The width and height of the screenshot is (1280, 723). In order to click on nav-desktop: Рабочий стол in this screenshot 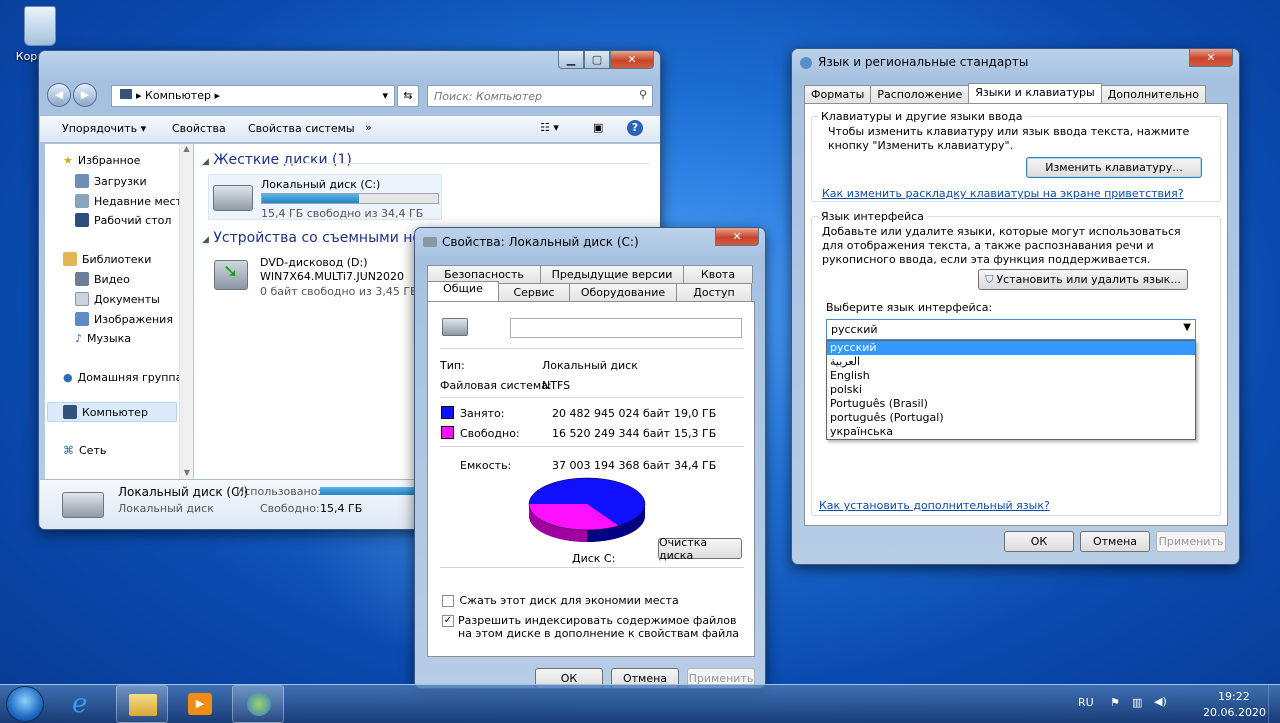, I will do `click(123, 220)`.